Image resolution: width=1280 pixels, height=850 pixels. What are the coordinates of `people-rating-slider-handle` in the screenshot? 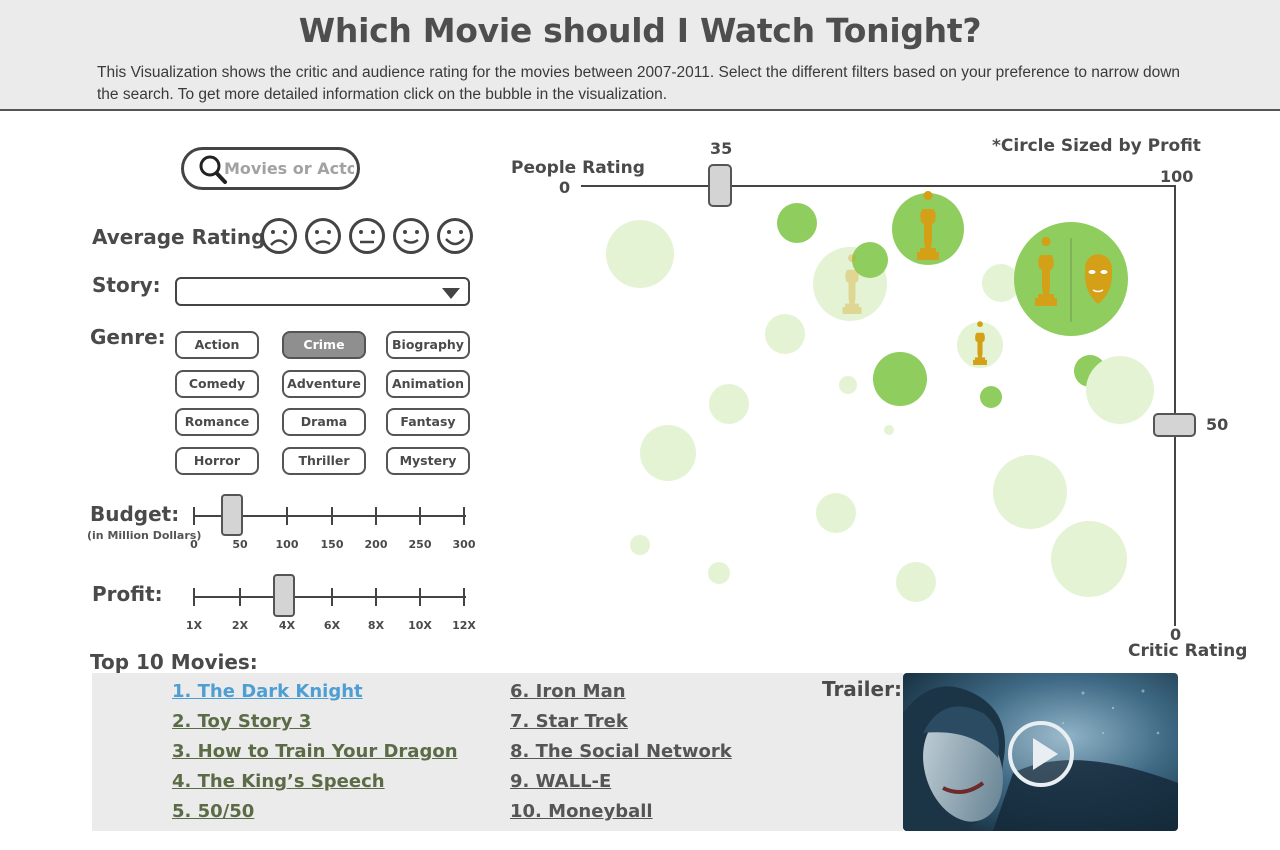 It's located at (720, 185).